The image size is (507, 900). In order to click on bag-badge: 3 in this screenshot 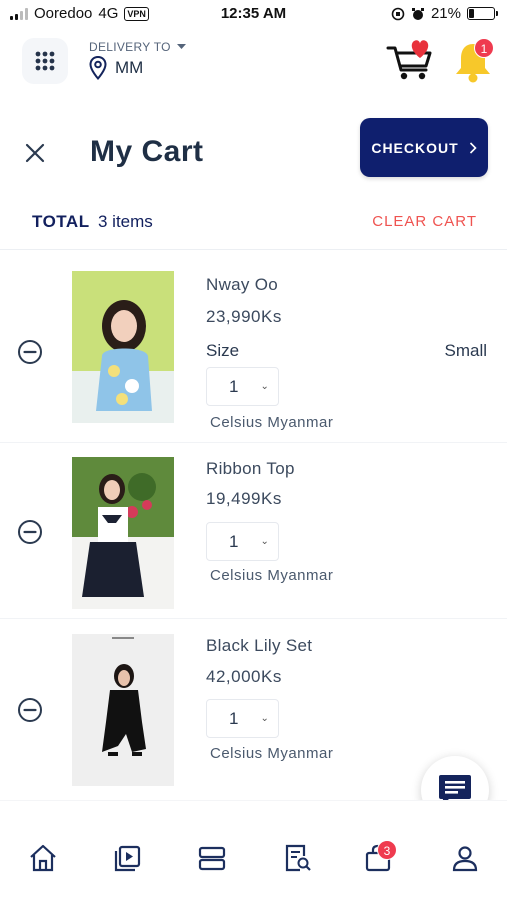, I will do `click(387, 850)`.